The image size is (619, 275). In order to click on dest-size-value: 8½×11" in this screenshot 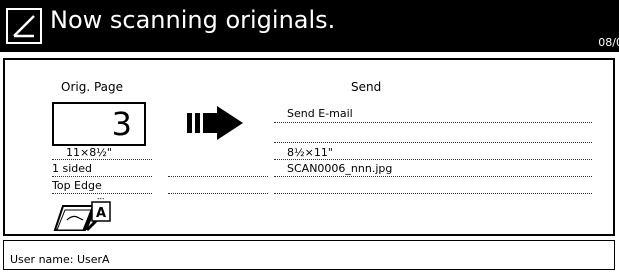, I will do `click(310, 152)`.